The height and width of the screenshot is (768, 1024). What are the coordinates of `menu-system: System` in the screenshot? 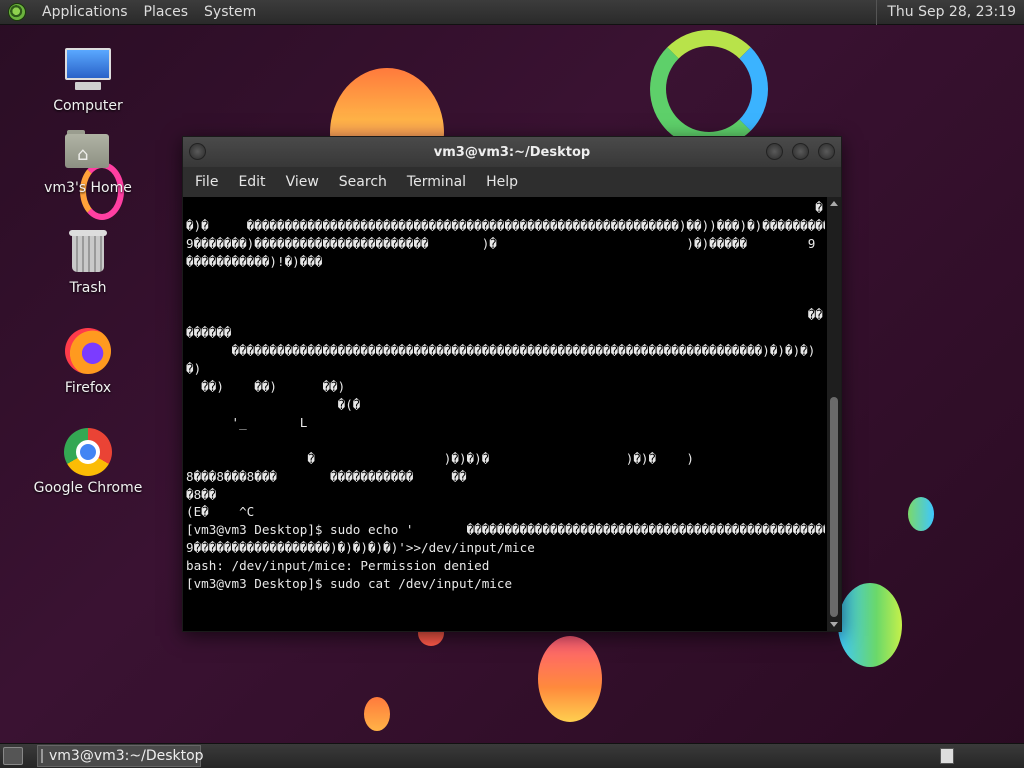 It's located at (230, 12).